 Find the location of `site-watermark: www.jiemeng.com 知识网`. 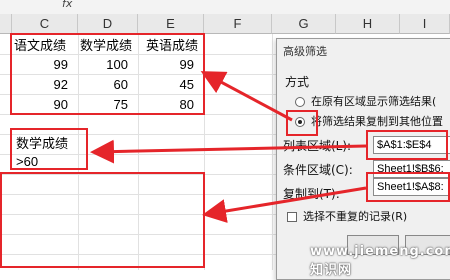

site-watermark: www.jiemeng.com 知识网 is located at coordinates (380, 261).